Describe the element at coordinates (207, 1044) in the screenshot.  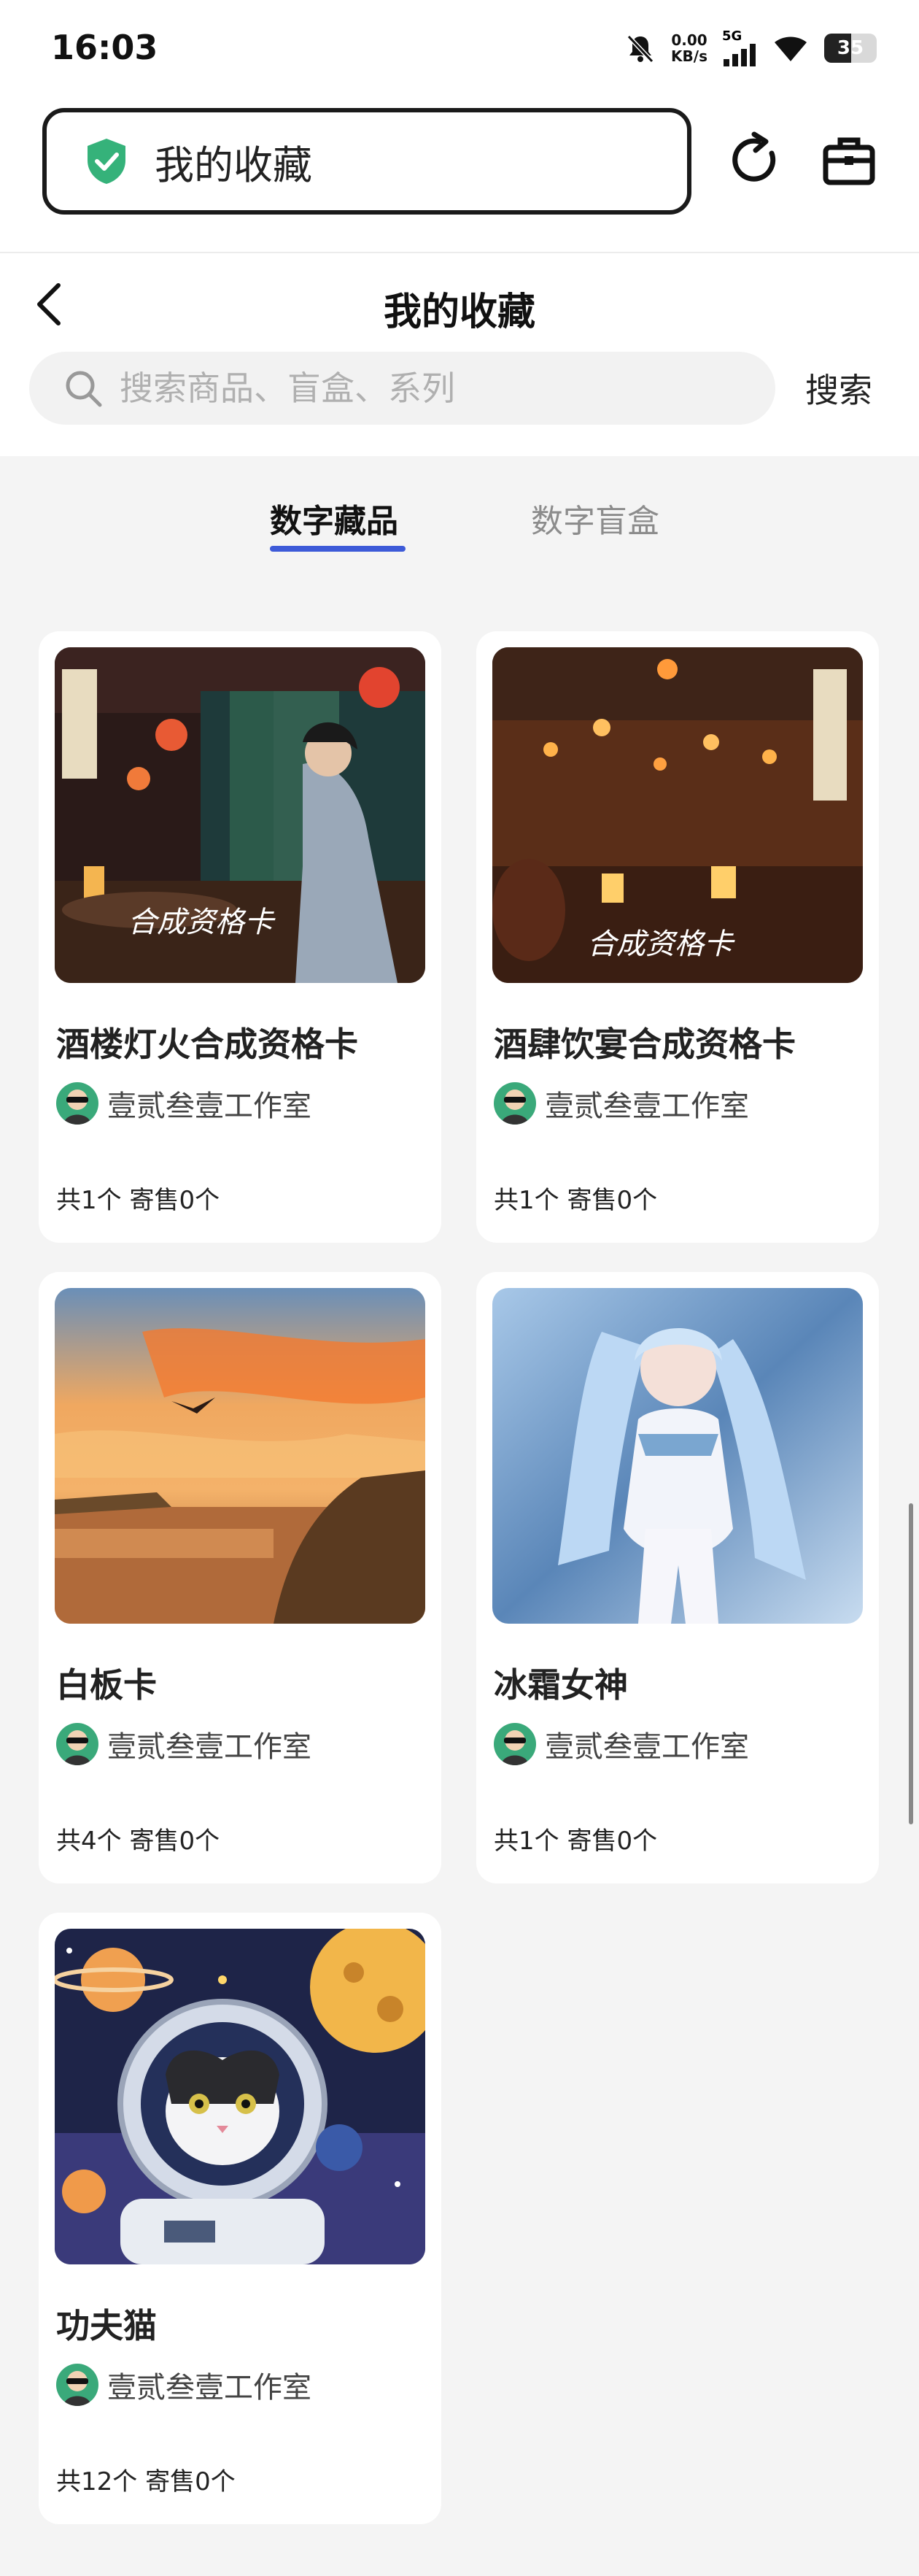
I see `card-title: 酒楼灯火合成资格卡` at that location.